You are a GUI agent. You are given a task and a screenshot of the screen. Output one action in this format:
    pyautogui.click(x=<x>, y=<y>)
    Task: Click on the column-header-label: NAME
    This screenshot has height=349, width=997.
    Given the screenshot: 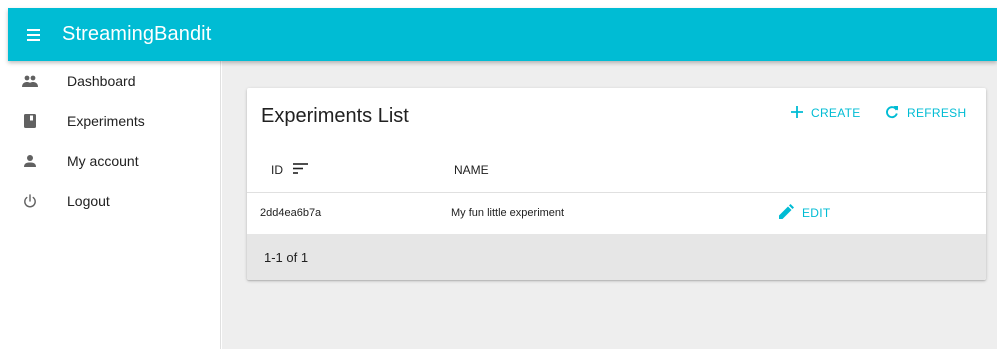 What is the action you would take?
    pyautogui.click(x=471, y=170)
    